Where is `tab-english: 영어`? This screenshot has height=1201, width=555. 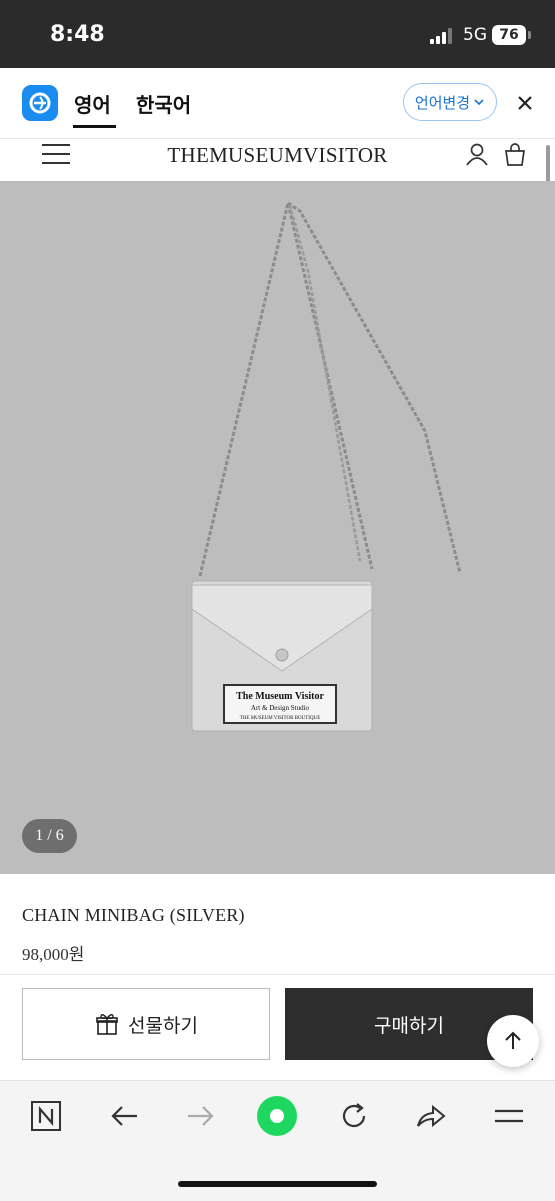
tab-english: 영어 is located at coordinates (92, 103).